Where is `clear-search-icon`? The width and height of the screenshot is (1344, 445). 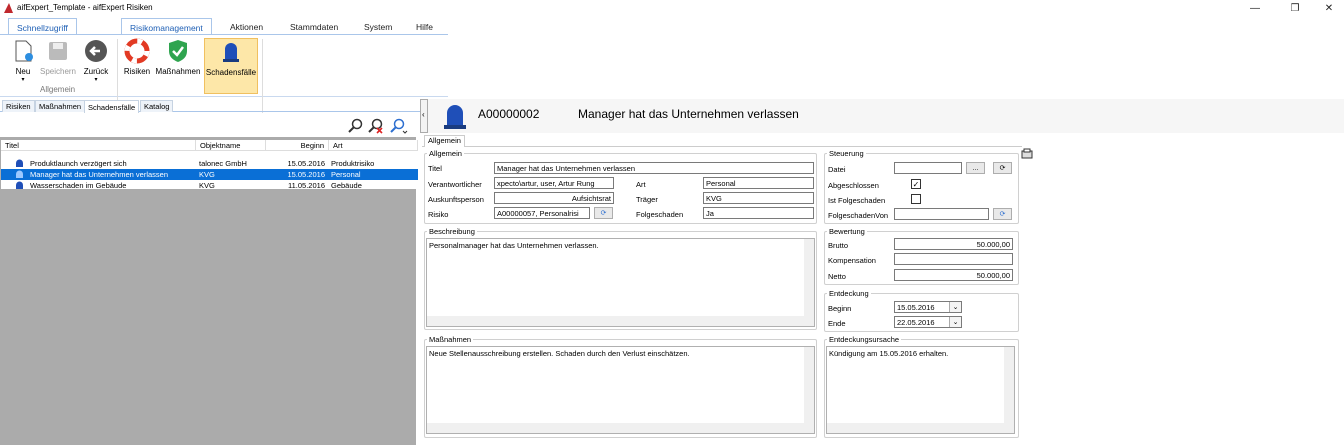
clear-search-icon is located at coordinates (376, 126).